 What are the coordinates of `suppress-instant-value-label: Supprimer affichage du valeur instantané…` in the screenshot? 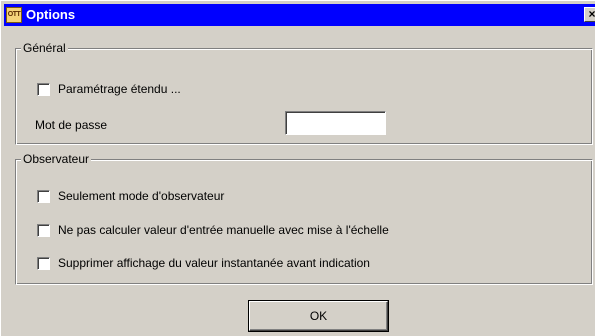 It's located at (214, 263).